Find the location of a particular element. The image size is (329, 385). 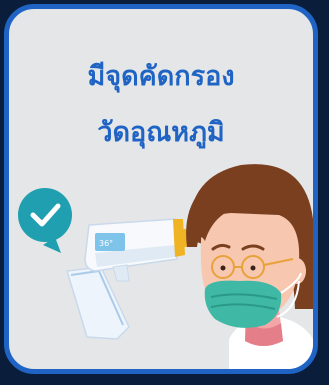

thermometer-gun-icon: 36° is located at coordinates (127, 279).